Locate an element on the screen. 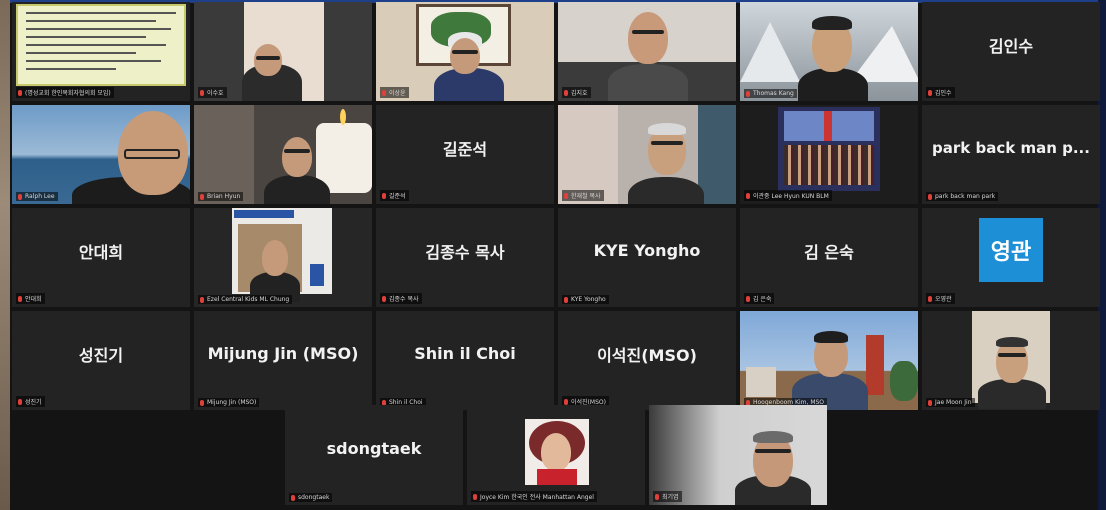  participant-tile: 영관 오영관 is located at coordinates (1011, 257).